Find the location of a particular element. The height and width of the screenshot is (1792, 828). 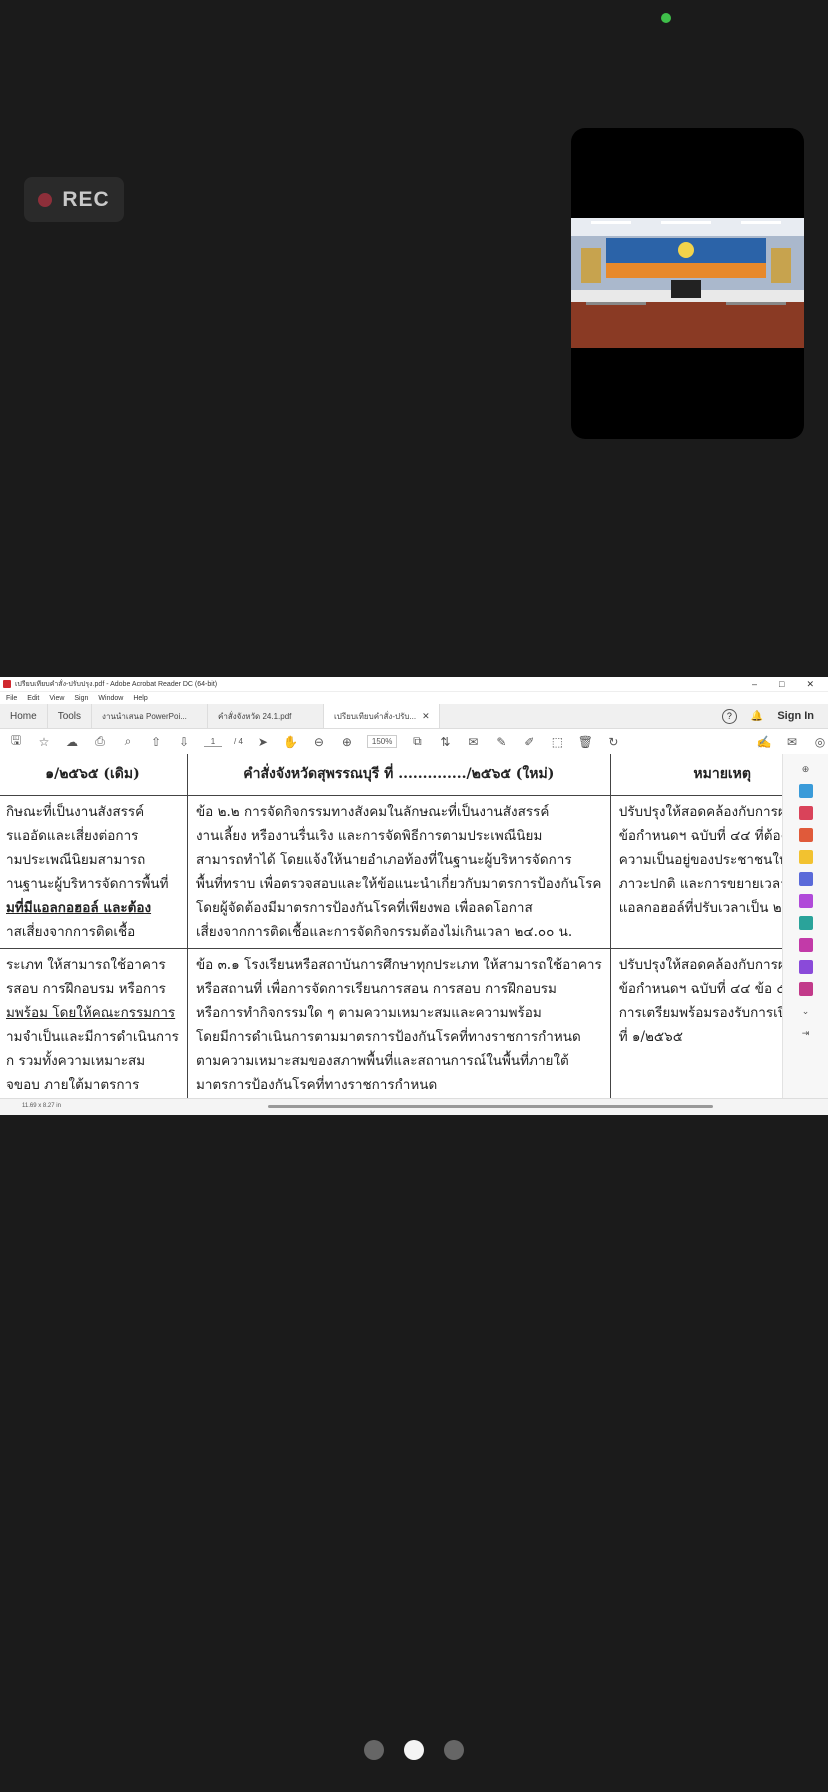

text-line: ระเภท ให้สามารถใช้อาคาร is located at coordinates (86, 965).